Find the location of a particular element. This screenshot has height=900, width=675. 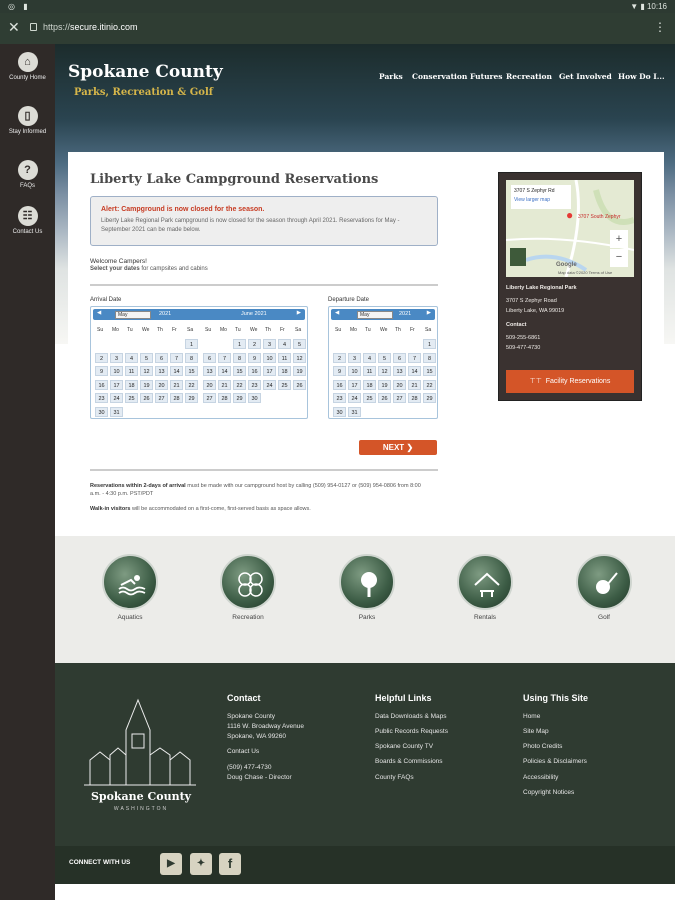

nav-recreation: Recreation is located at coordinates (529, 76).